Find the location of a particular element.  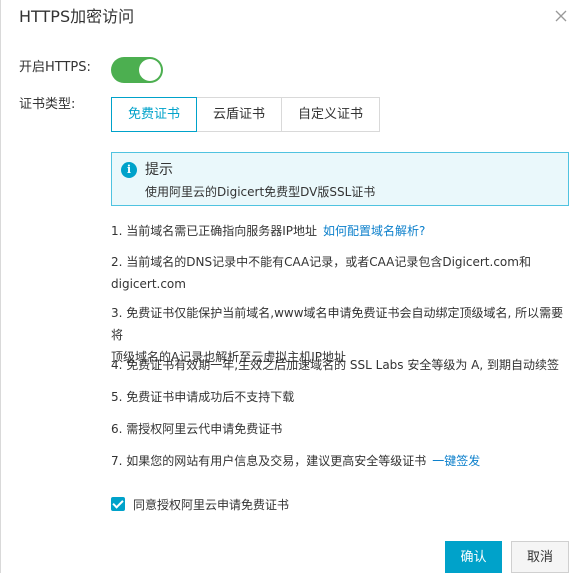

tab-custom-cert: 自定义证书 is located at coordinates (331, 114).